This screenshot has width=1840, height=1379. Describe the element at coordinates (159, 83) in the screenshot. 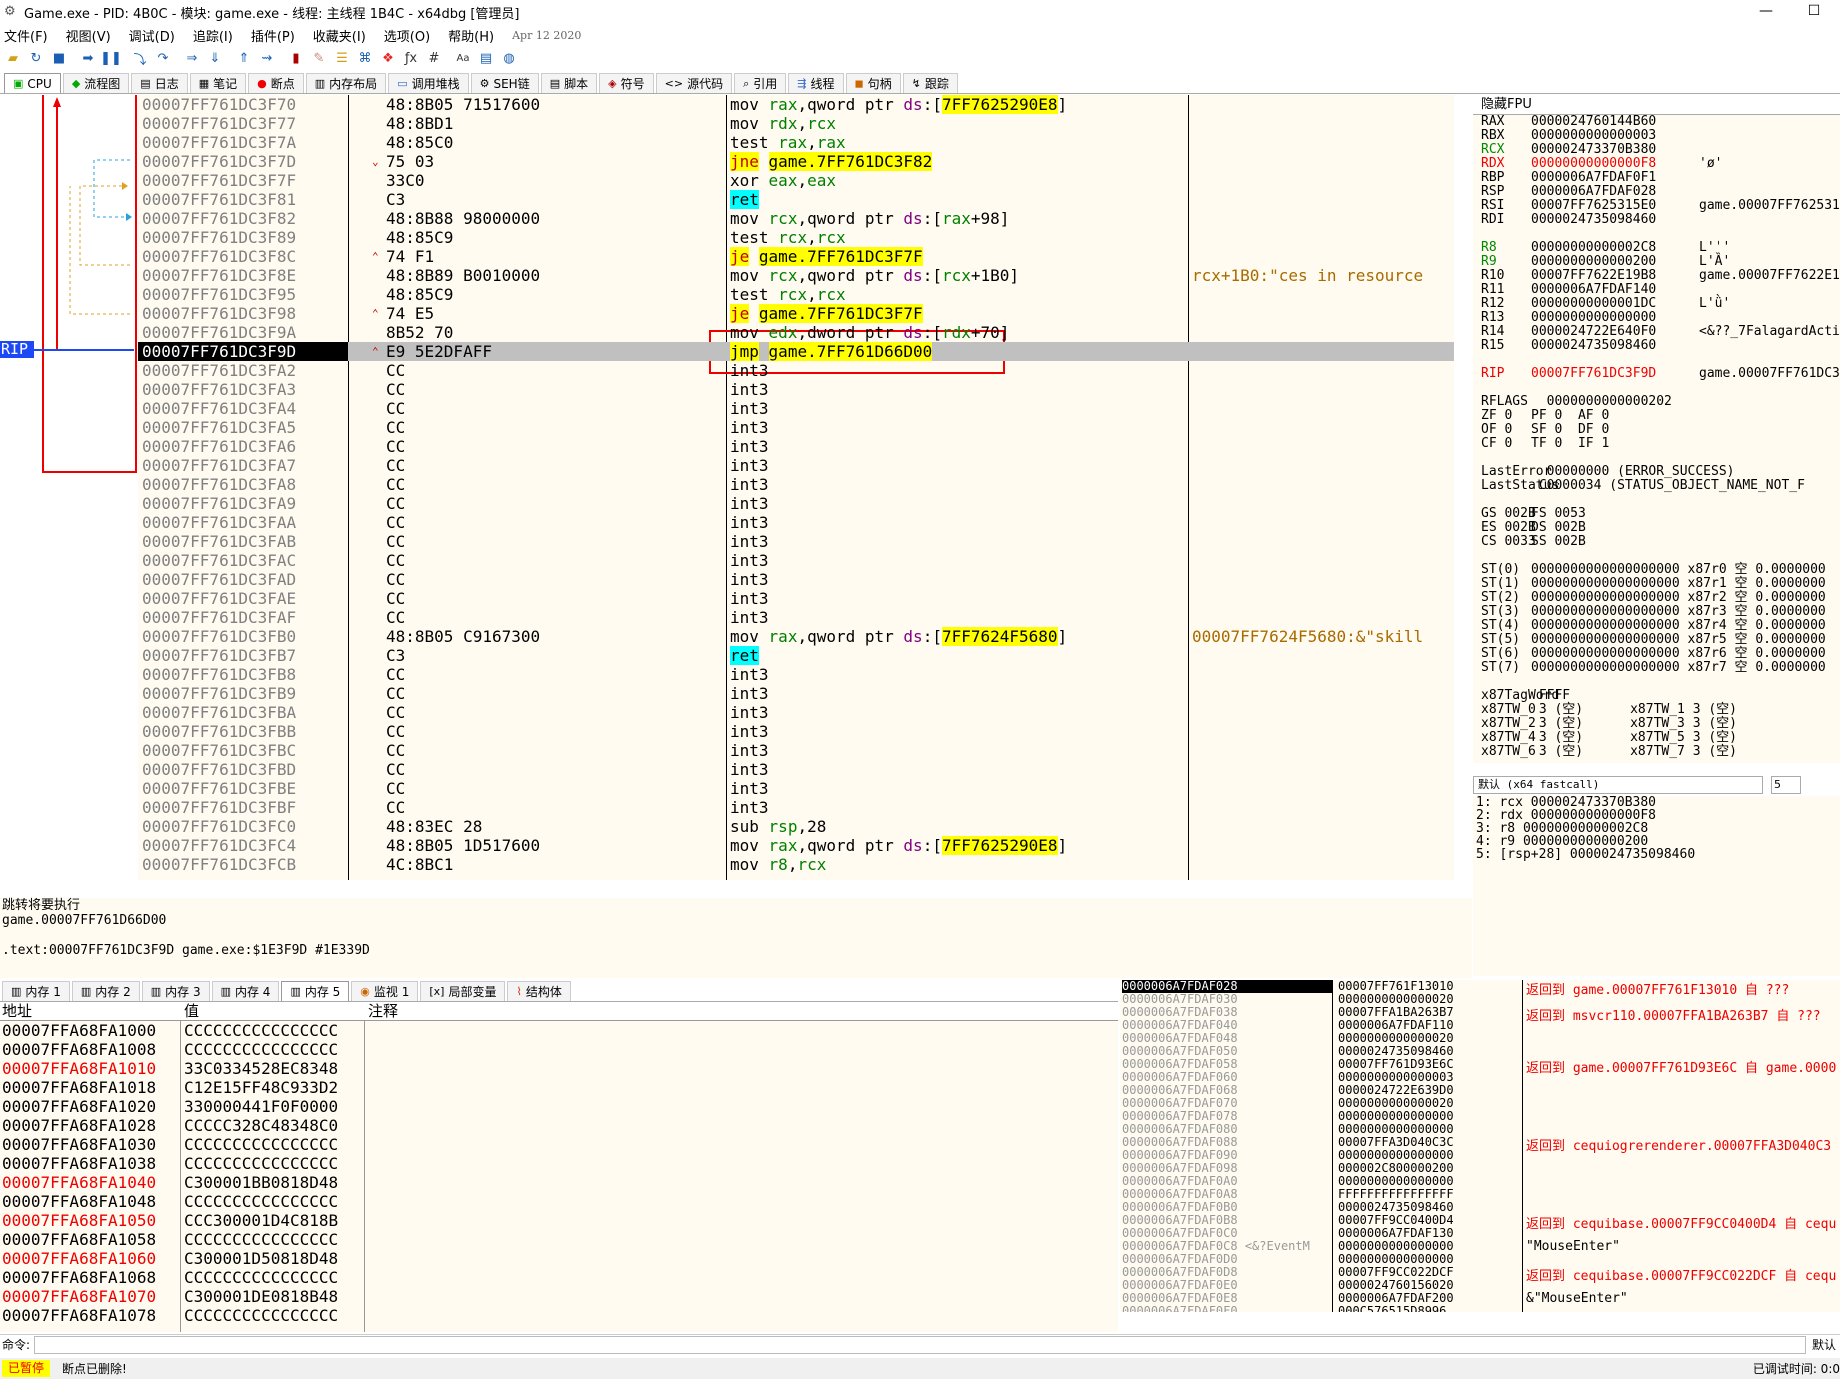

I see `tab-log: ▤ 日志` at that location.